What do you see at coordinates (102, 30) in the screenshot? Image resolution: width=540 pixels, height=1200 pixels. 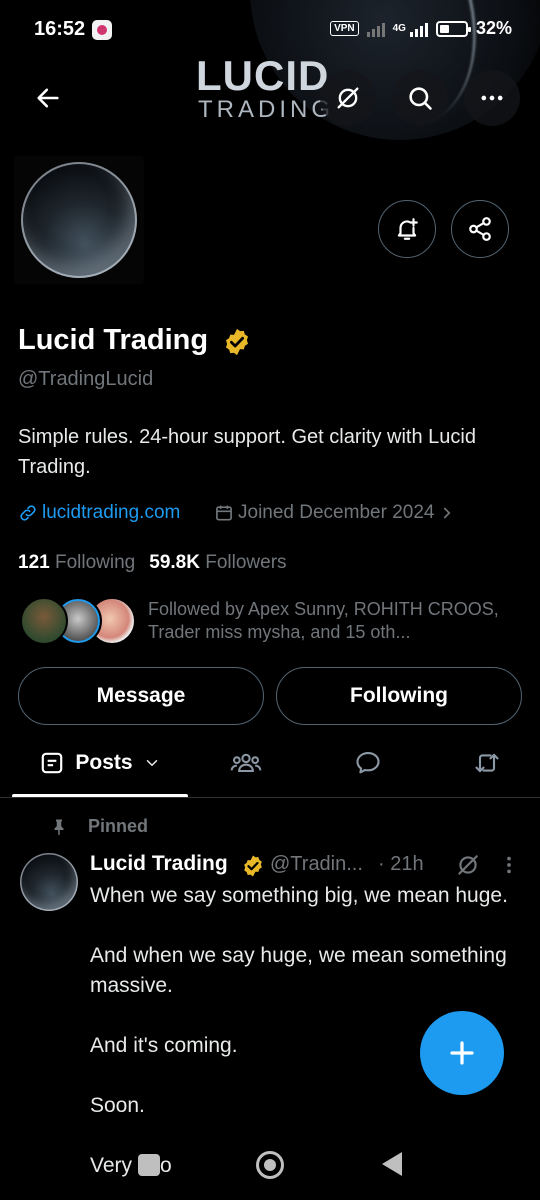 I see `app-notification-icon` at bounding box center [102, 30].